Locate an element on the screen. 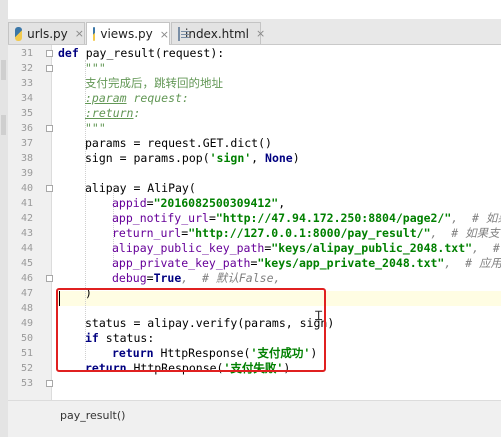 Image resolution: width=501 pixels, height=437 pixels. code-line: def pay_result(request): is located at coordinates (141, 53).